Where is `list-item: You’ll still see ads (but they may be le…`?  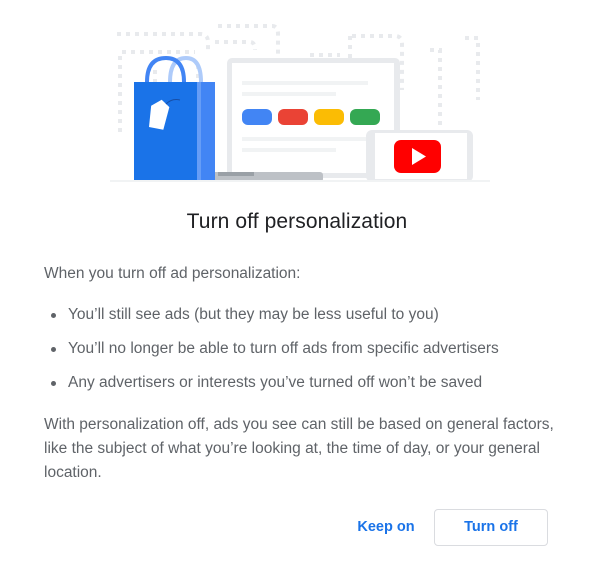
list-item: You’ll still see ads (but they may be le… is located at coordinates (271, 322).